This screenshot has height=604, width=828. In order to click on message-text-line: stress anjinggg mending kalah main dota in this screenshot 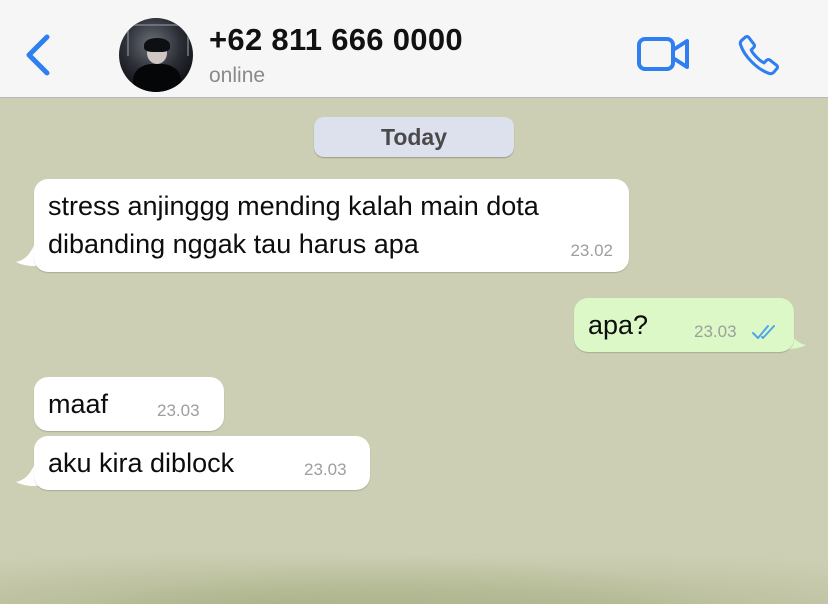, I will do `click(293, 206)`.